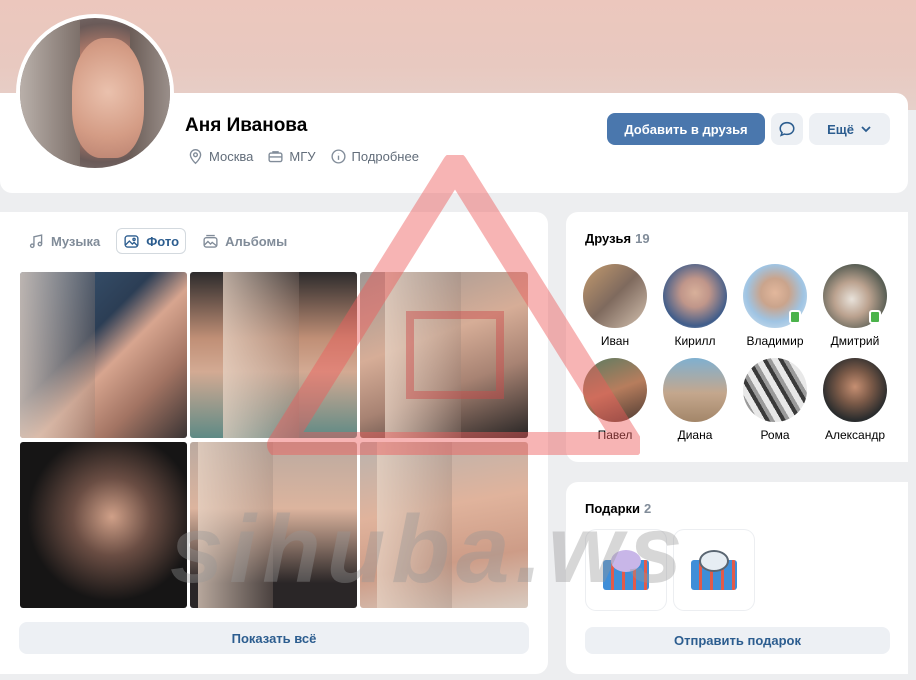 Image resolution: width=916 pixels, height=680 pixels. I want to click on tab-photos-label: Фото, so click(163, 241).